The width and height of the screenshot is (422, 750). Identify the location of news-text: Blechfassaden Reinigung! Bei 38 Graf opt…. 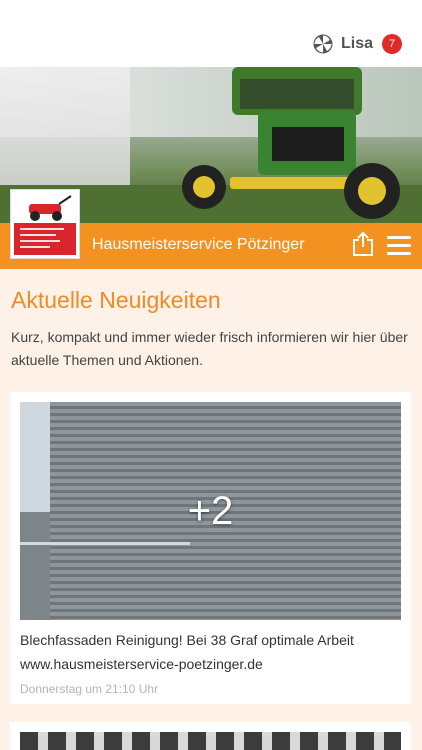
(210, 652).